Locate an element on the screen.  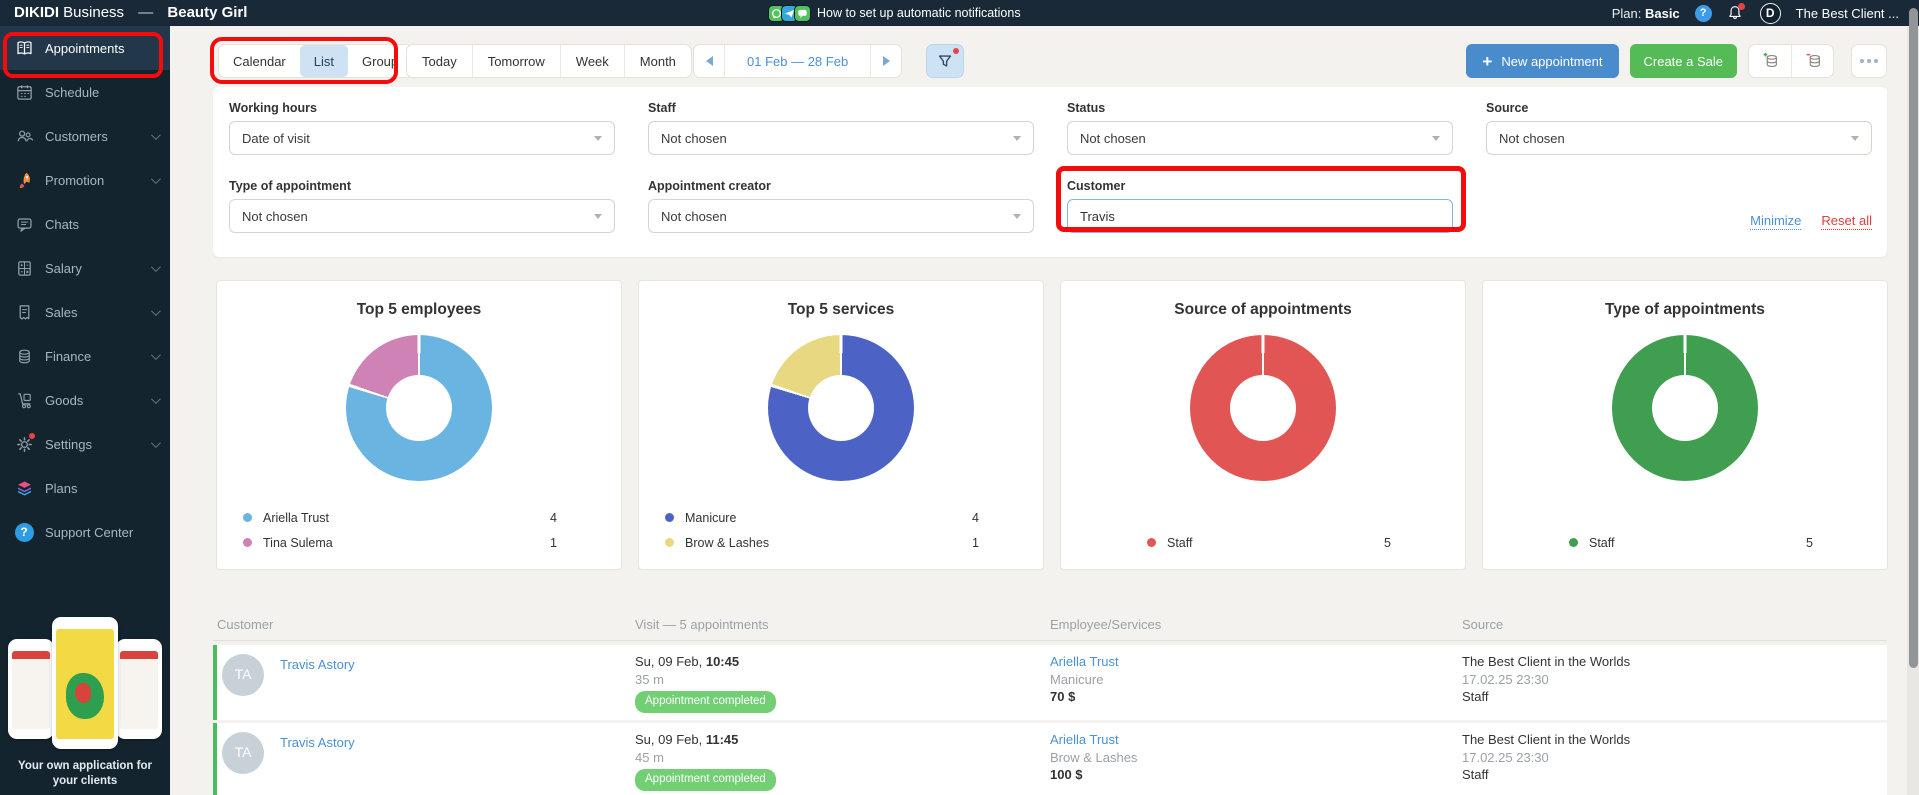
sidebar-item-chats: Chats is located at coordinates (85, 224).